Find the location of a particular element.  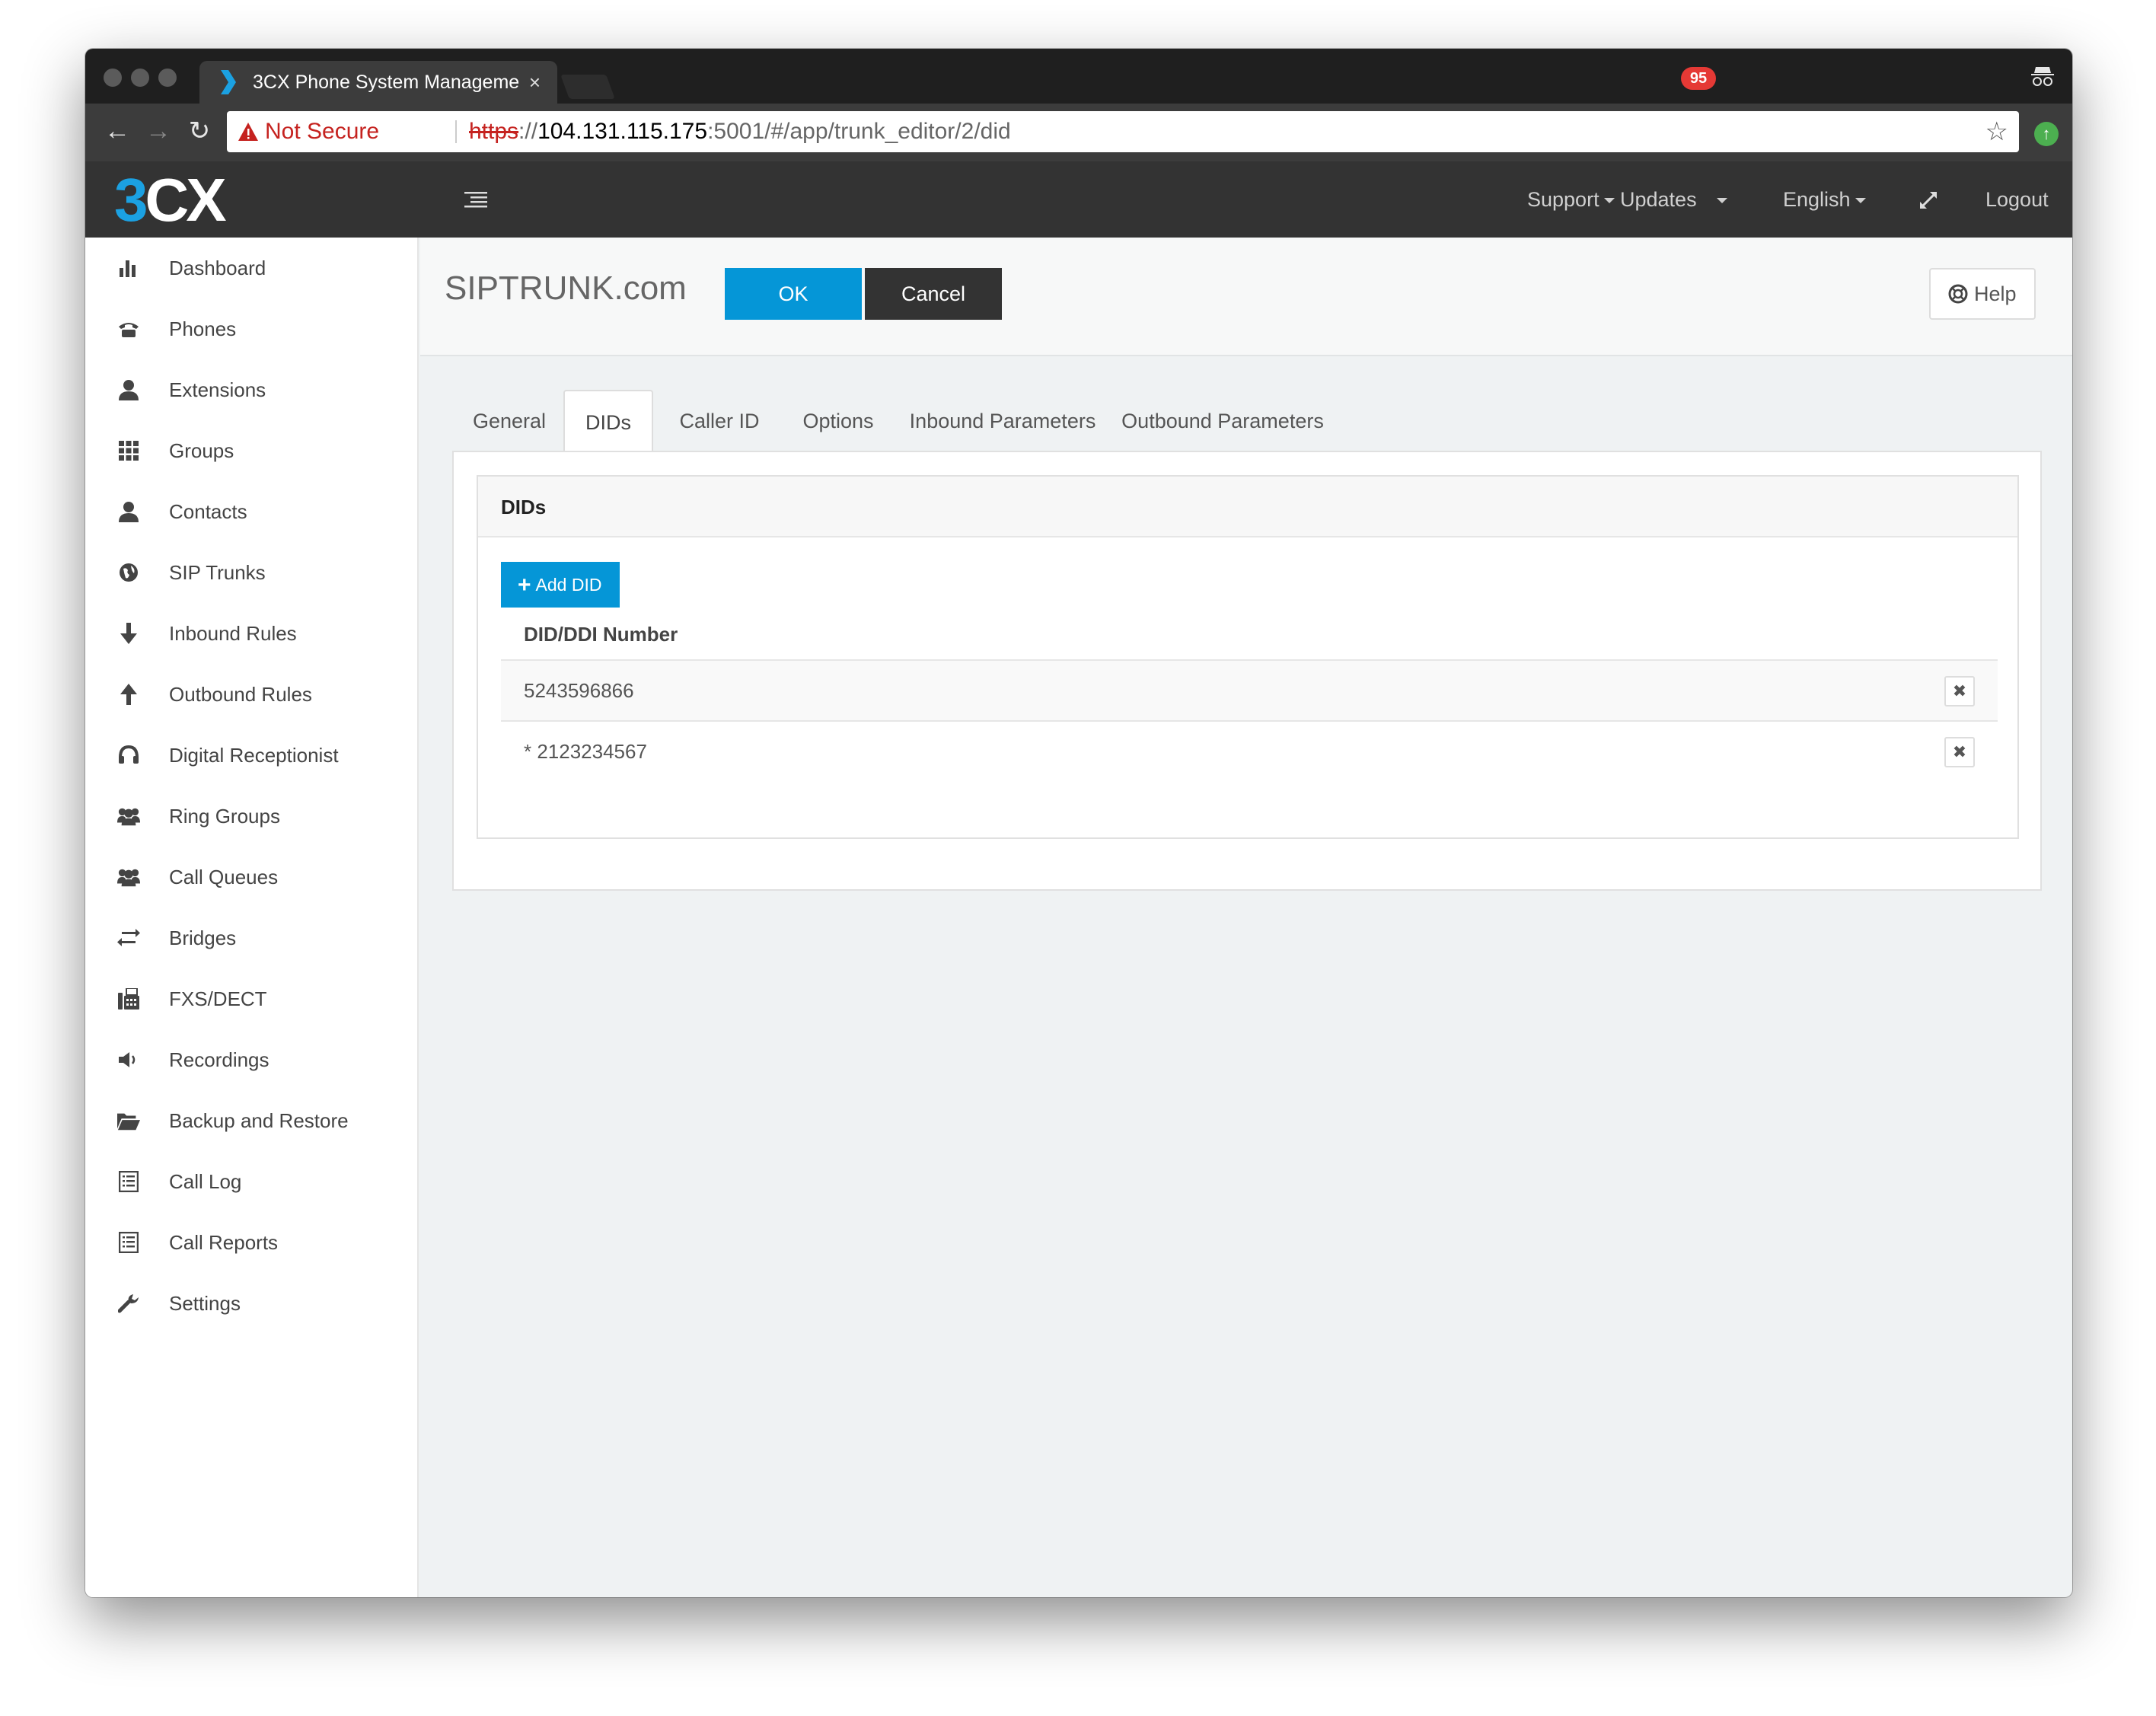

sidebar-item-groups: Groups is located at coordinates (252, 450).